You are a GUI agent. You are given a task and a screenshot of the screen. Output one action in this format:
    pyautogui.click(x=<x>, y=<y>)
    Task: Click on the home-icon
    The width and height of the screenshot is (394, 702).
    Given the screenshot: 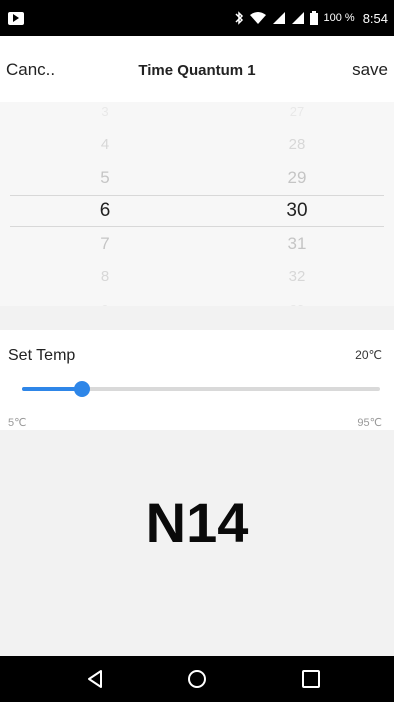 What is the action you would take?
    pyautogui.click(x=197, y=679)
    